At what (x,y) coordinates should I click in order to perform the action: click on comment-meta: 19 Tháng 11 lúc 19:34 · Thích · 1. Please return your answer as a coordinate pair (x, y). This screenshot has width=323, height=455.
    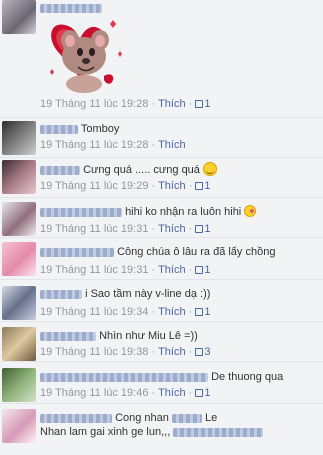
    Looking at the image, I should click on (125, 312).